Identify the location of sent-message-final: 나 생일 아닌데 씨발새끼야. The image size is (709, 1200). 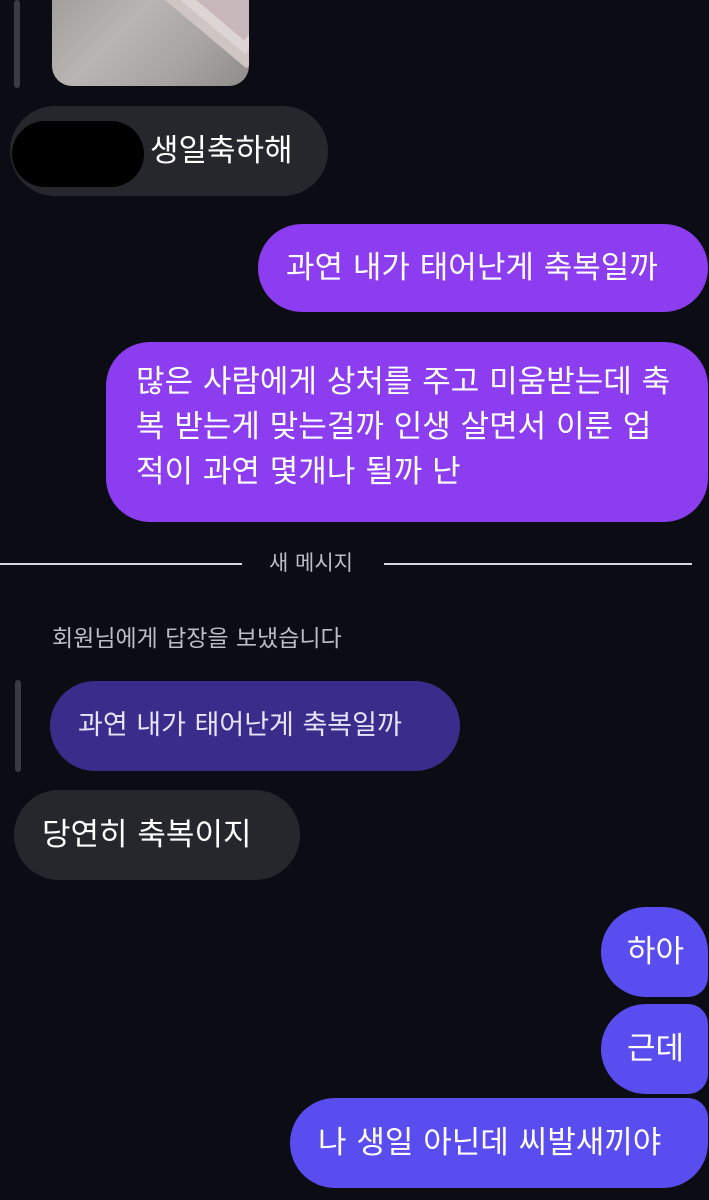
(499, 1143).